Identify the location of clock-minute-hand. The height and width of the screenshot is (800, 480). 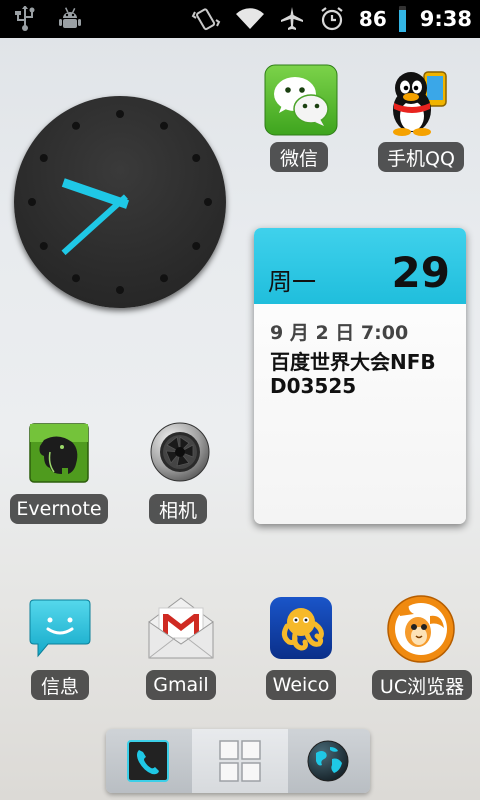
(94, 225).